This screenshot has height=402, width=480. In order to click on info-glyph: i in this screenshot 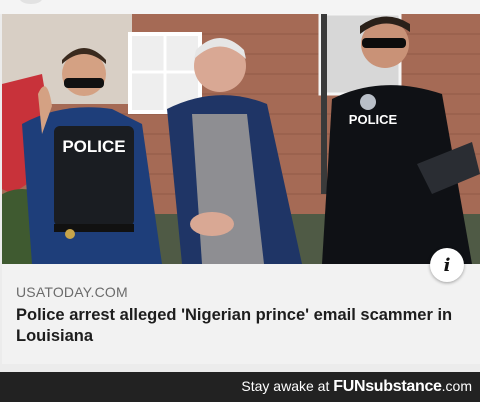, I will do `click(447, 265)`.